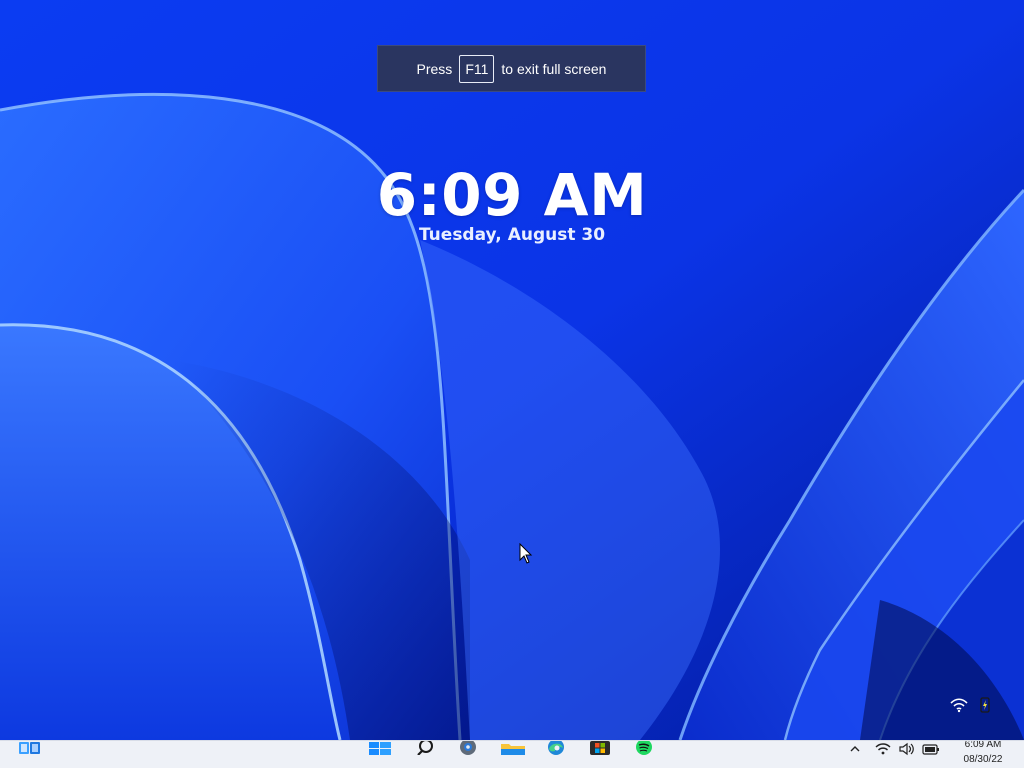 Image resolution: width=1024 pixels, height=768 pixels. I want to click on mouse-cursor-icon, so click(526, 553).